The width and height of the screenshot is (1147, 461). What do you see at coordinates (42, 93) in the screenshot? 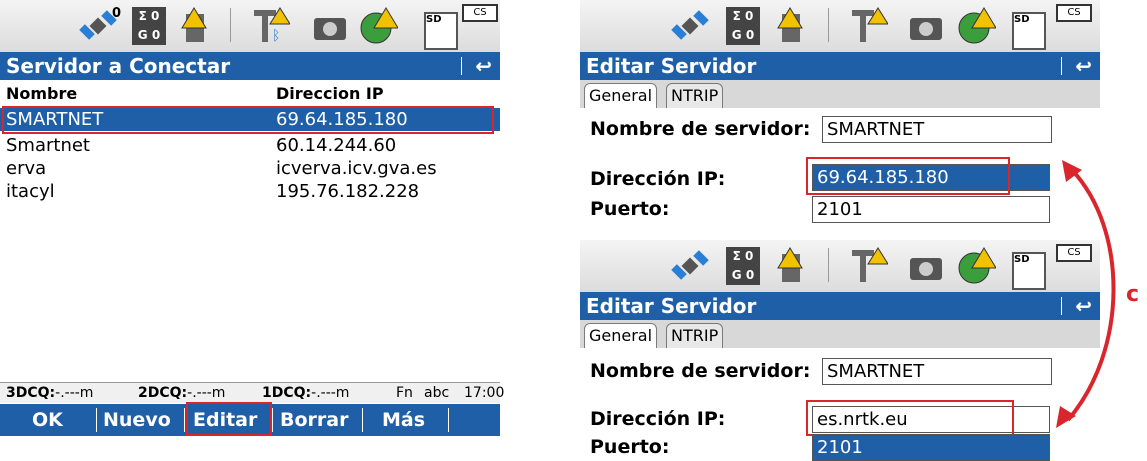
I see `column-name-header: Nombre` at bounding box center [42, 93].